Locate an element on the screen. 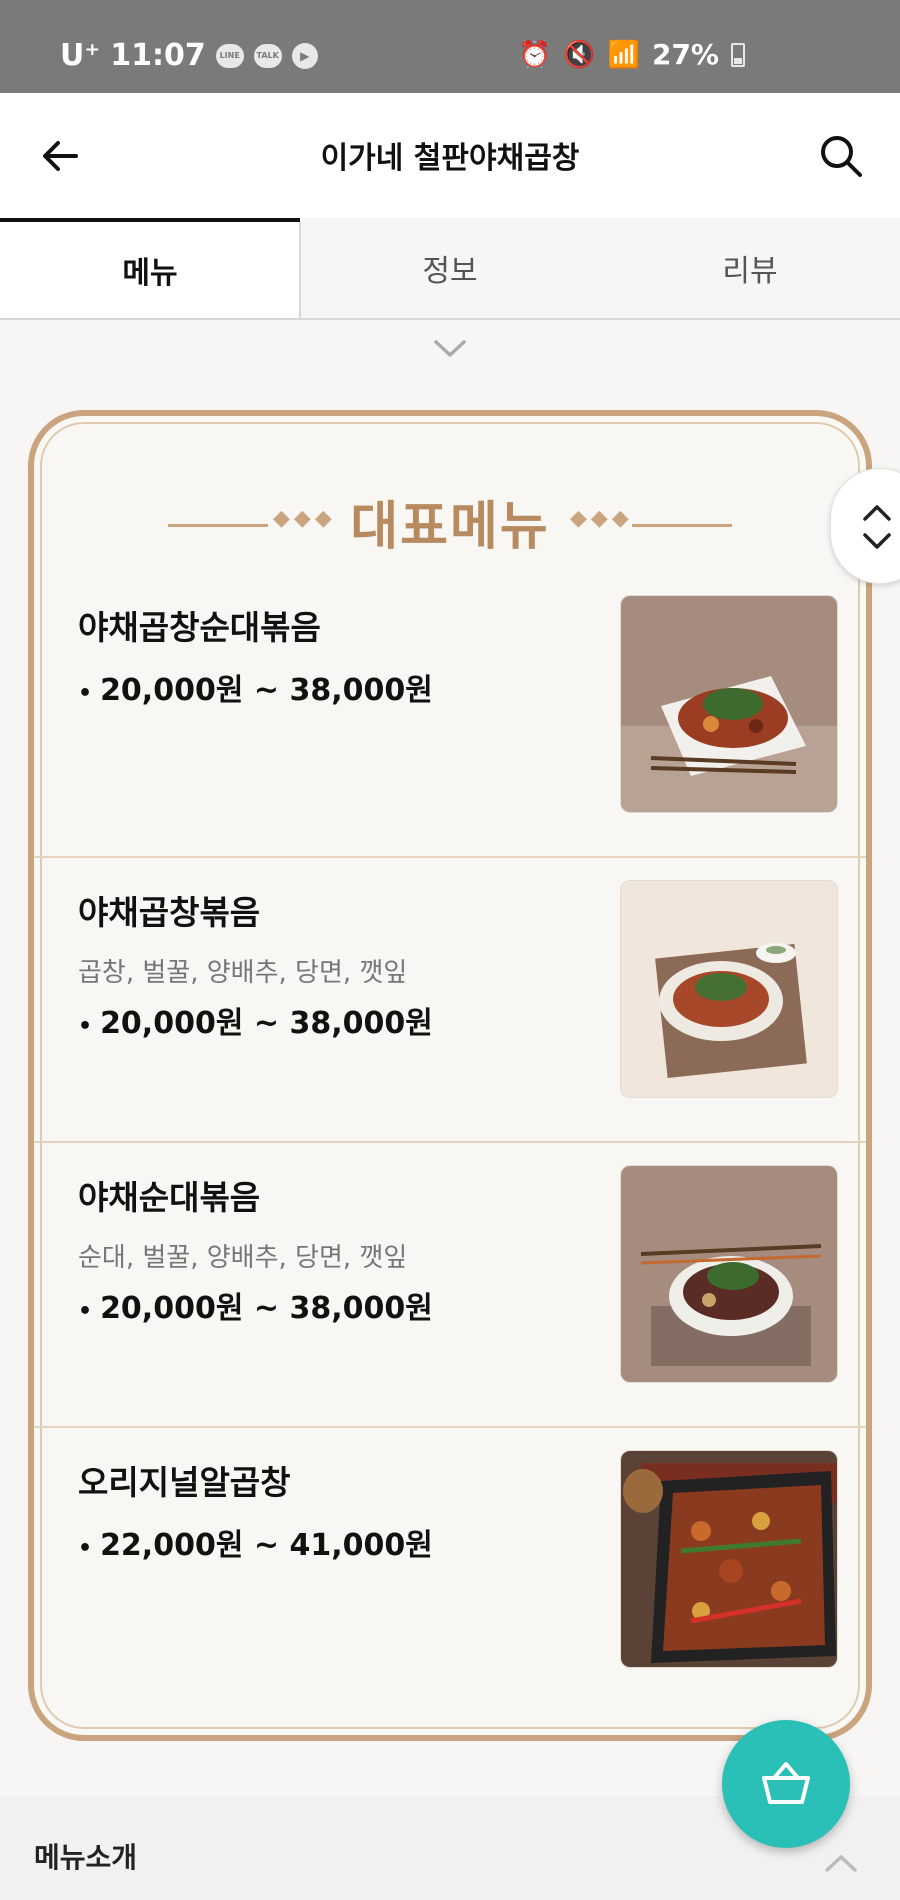 The height and width of the screenshot is (1900, 900). tab-info: 정보 is located at coordinates (450, 268).